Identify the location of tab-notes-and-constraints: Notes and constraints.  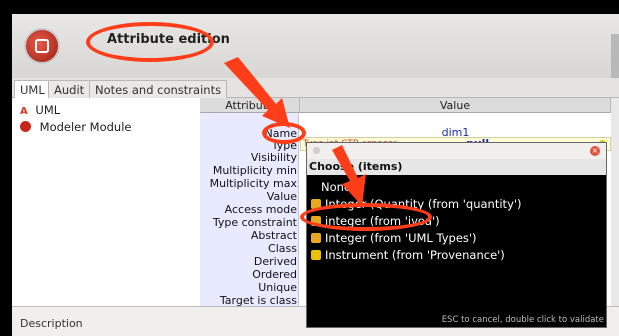
(158, 89).